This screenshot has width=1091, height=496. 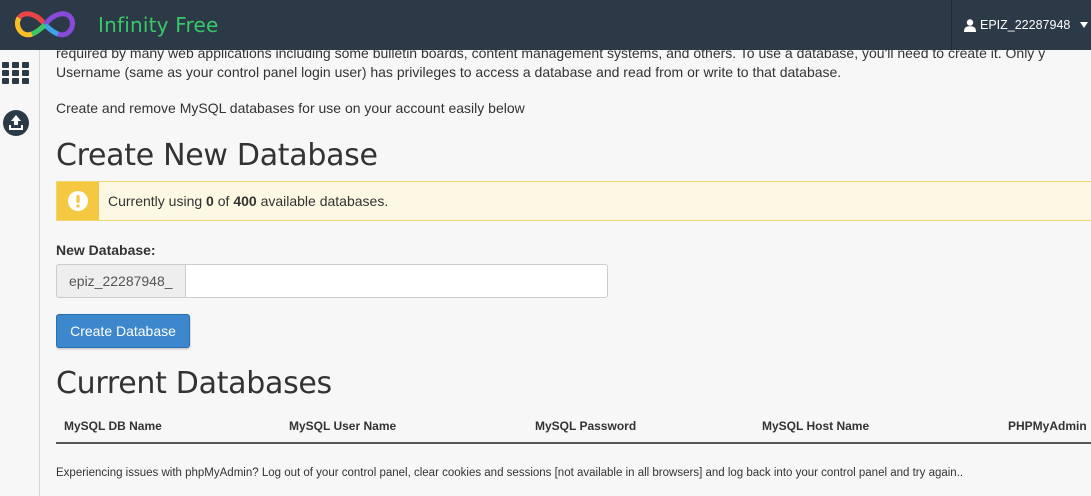 What do you see at coordinates (20, 273) in the screenshot?
I see `sidebar` at bounding box center [20, 273].